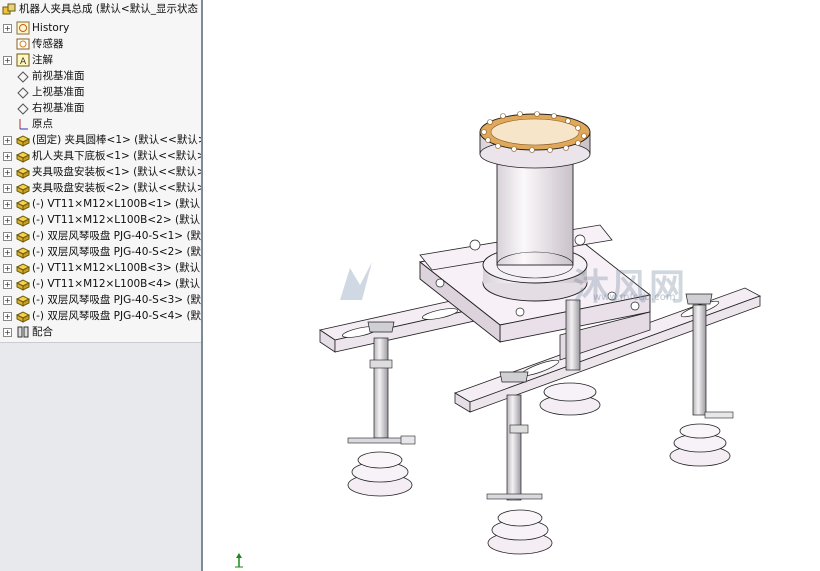 The width and height of the screenshot is (820, 571). I want to click on tree-item-label: 上视基准面, so click(58, 92).